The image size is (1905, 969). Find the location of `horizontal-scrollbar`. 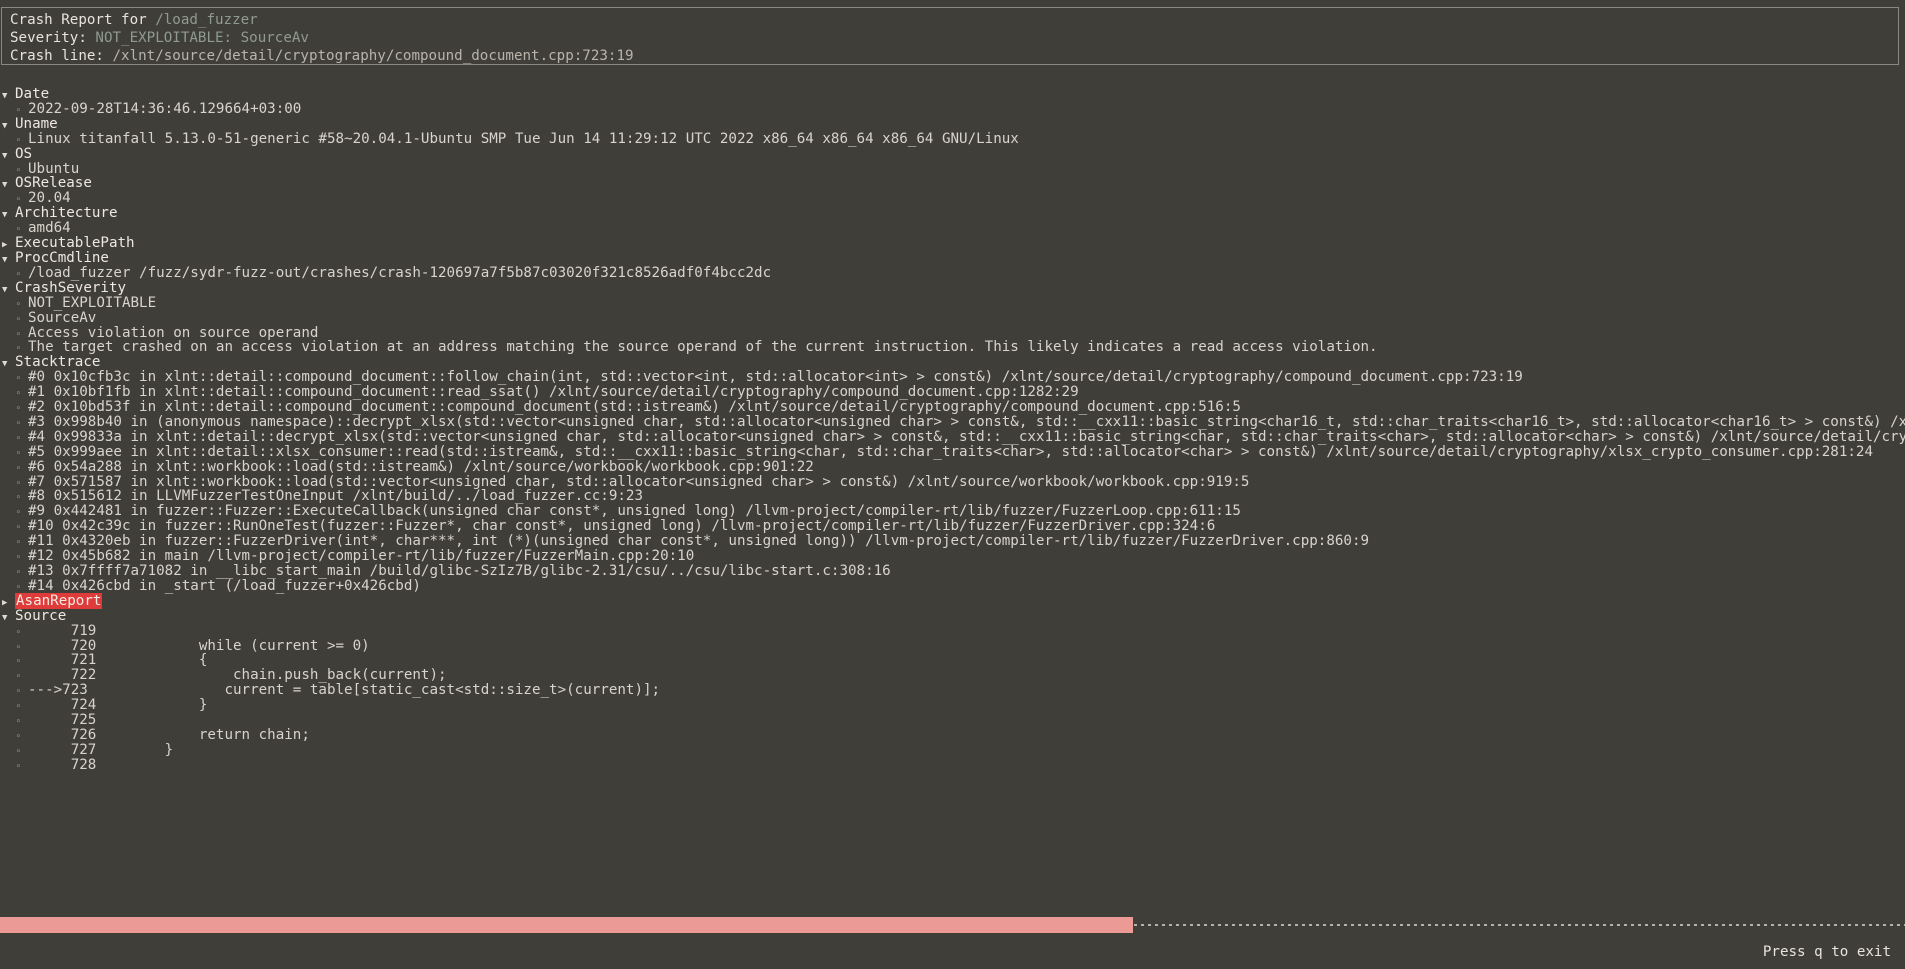

horizontal-scrollbar is located at coordinates (952, 925).